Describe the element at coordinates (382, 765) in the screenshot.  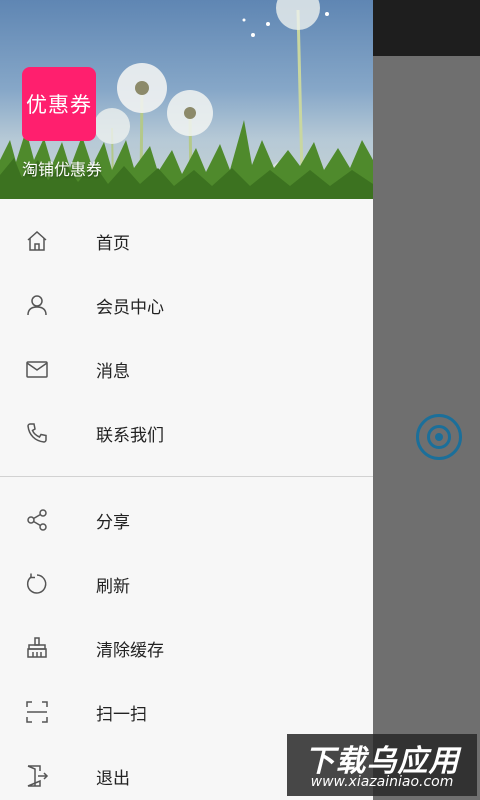
I see `watermark: 下载乌应用 www.xiazainiao.com` at that location.